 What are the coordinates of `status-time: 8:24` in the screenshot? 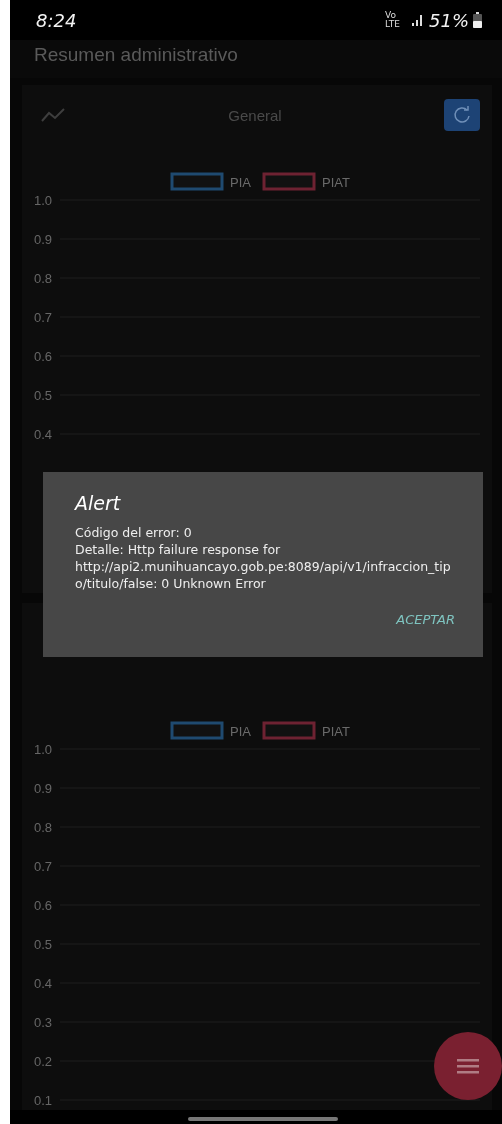 It's located at (56, 20).